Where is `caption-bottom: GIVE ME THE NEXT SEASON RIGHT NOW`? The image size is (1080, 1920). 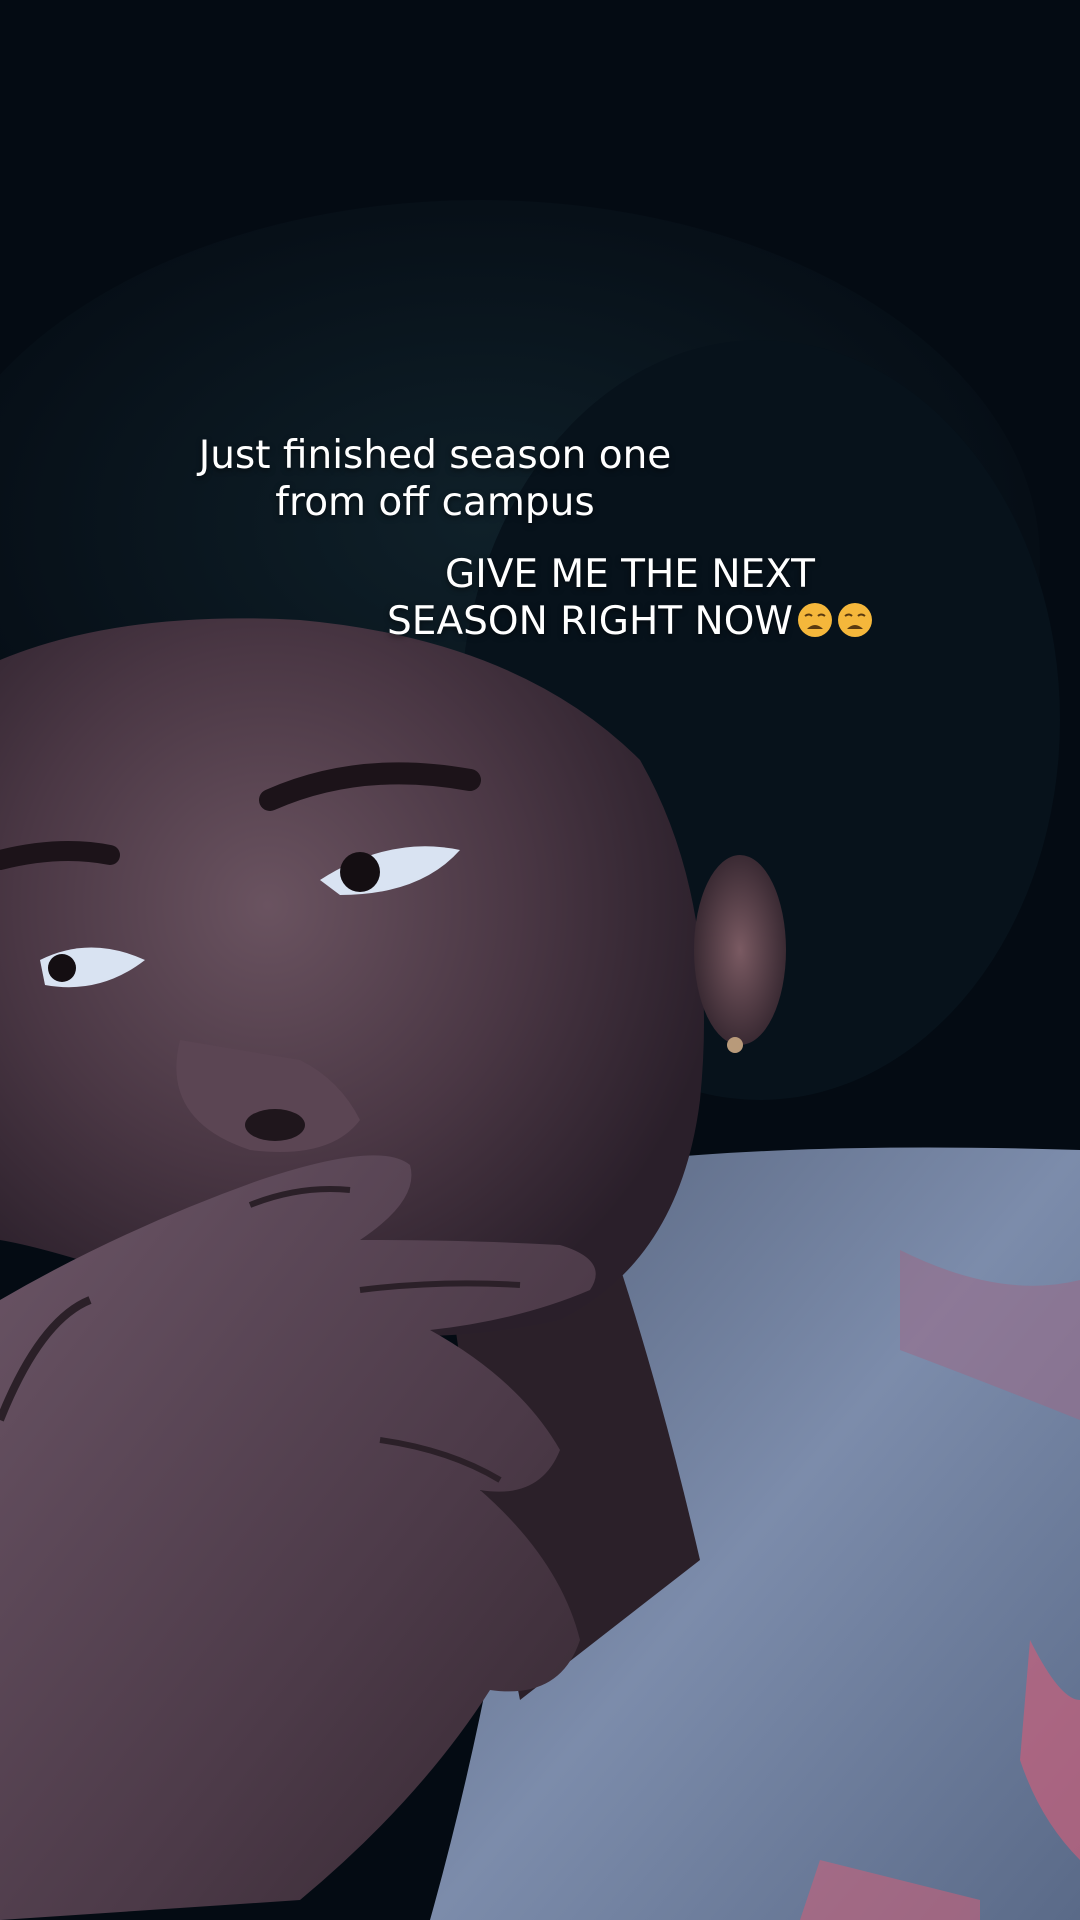 caption-bottom: GIVE ME THE NEXT SEASON RIGHT NOW is located at coordinates (630, 574).